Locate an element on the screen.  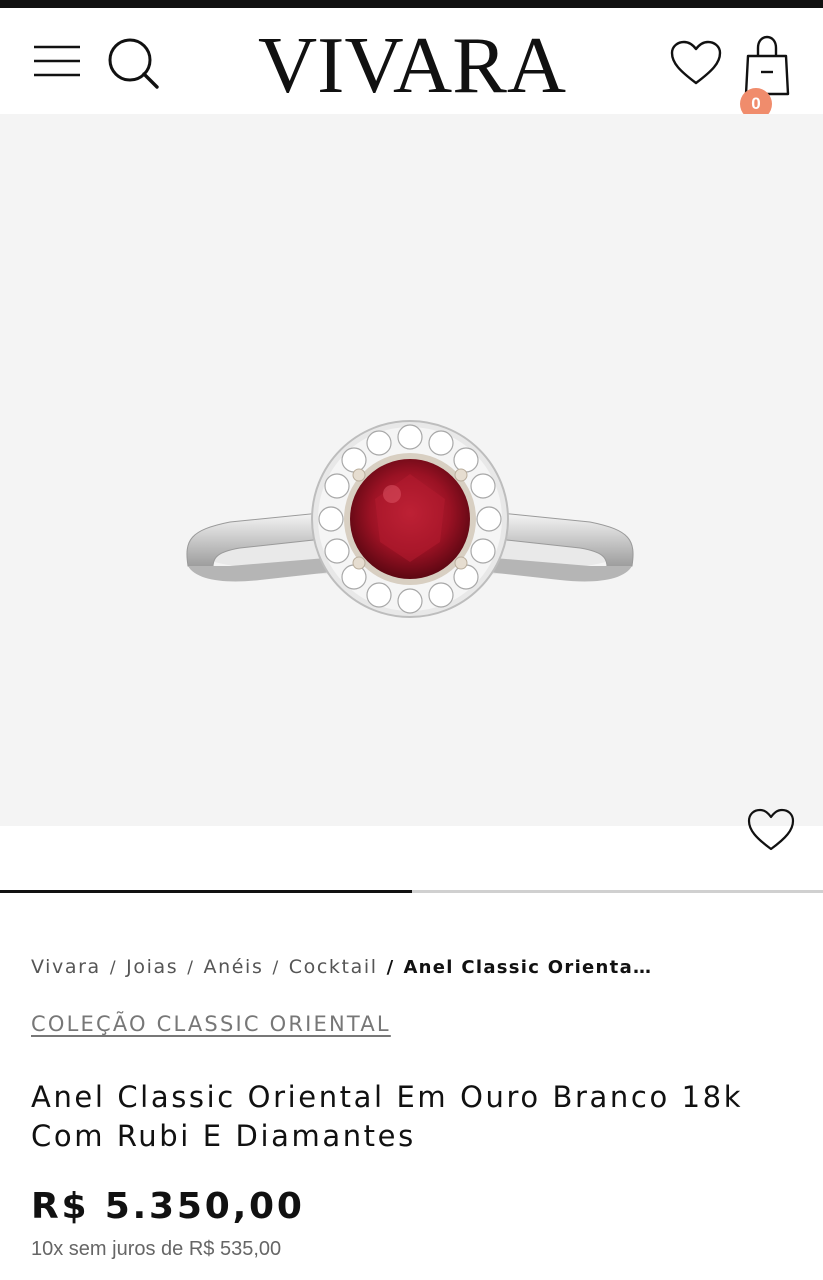
collection-link: COLEÇÃO CLASSIC ORIENTAL is located at coordinates (211, 1024).